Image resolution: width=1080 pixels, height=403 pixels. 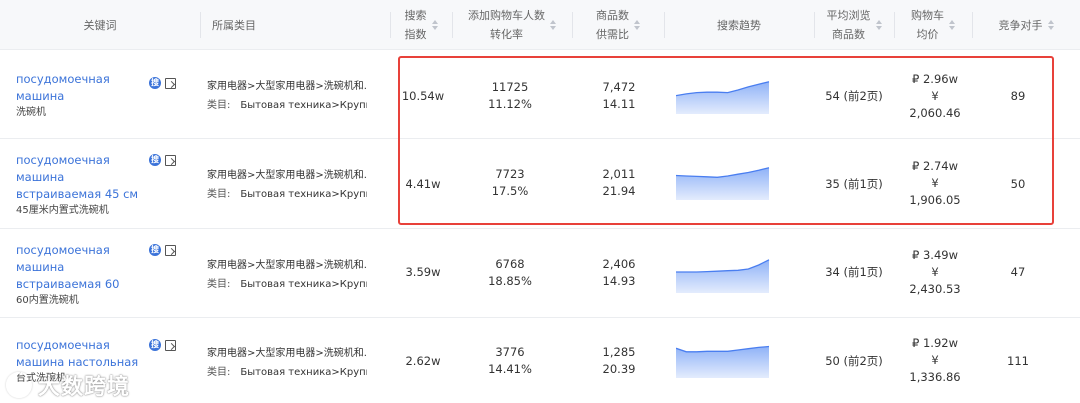 What do you see at coordinates (1018, 272) in the screenshot?
I see `competitors-value: 47` at bounding box center [1018, 272].